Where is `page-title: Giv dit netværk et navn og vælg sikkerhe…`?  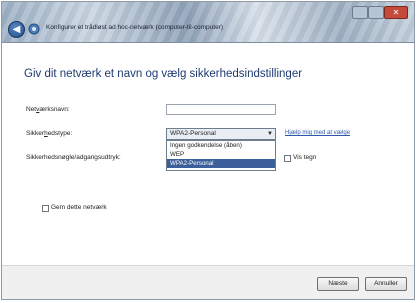
page-title: Giv dit netværk et navn og vælg sikkerhe… is located at coordinates (163, 74).